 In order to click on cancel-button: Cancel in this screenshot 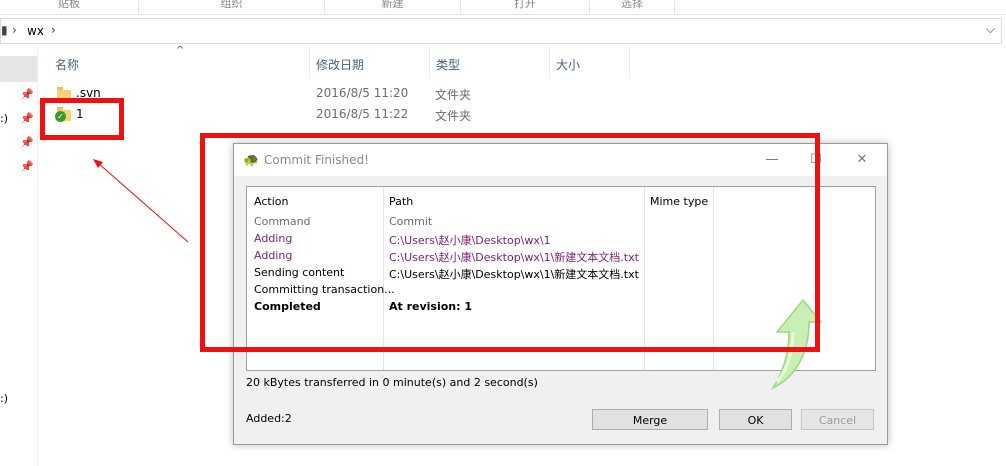, I will do `click(837, 419)`.